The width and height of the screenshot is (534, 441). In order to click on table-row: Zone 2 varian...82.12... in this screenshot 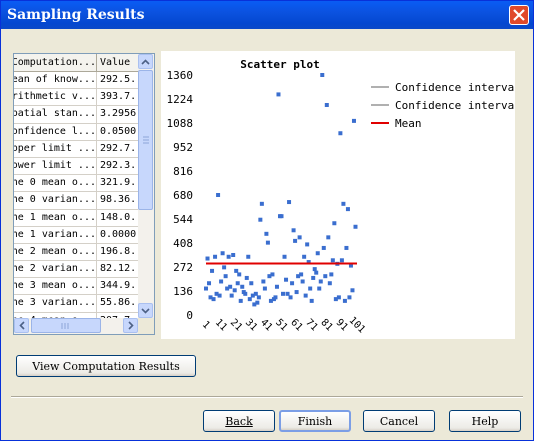, I will do `click(77, 270)`.